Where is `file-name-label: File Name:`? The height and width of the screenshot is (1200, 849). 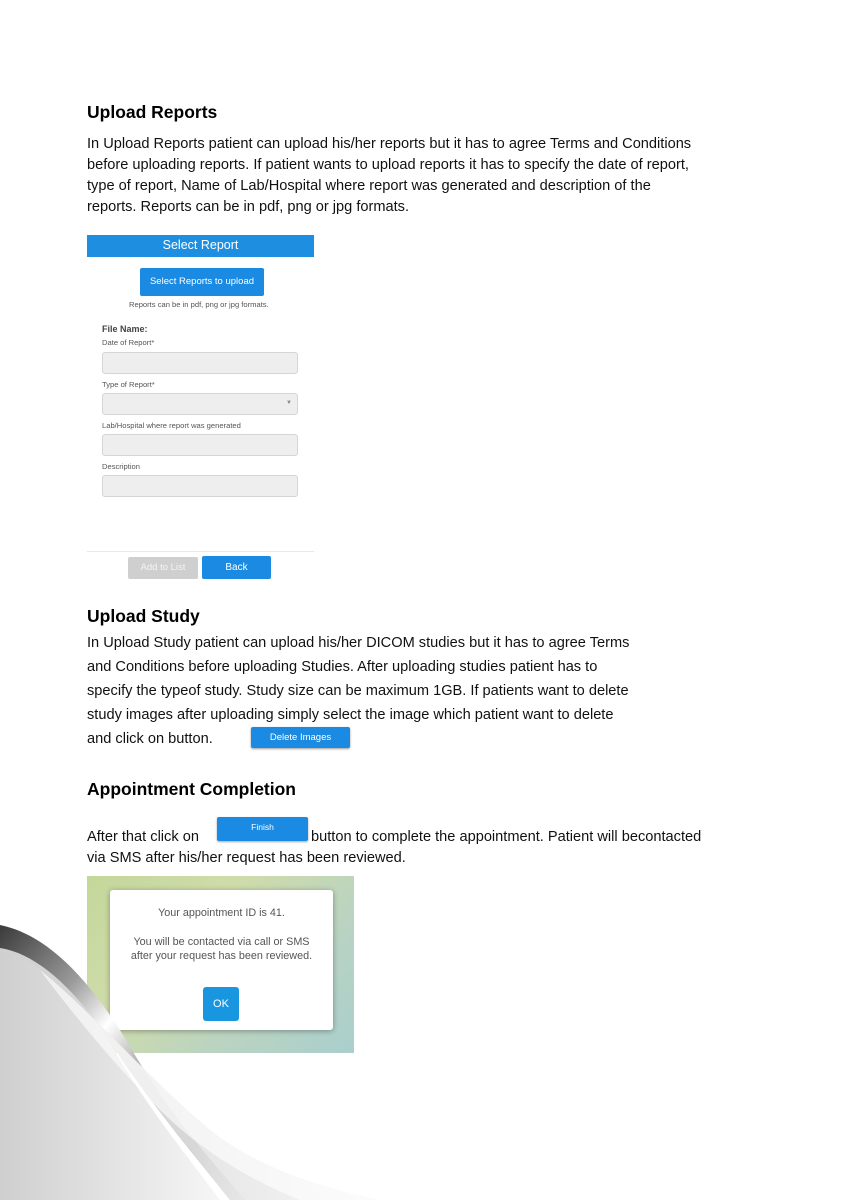 file-name-label: File Name: is located at coordinates (125, 329).